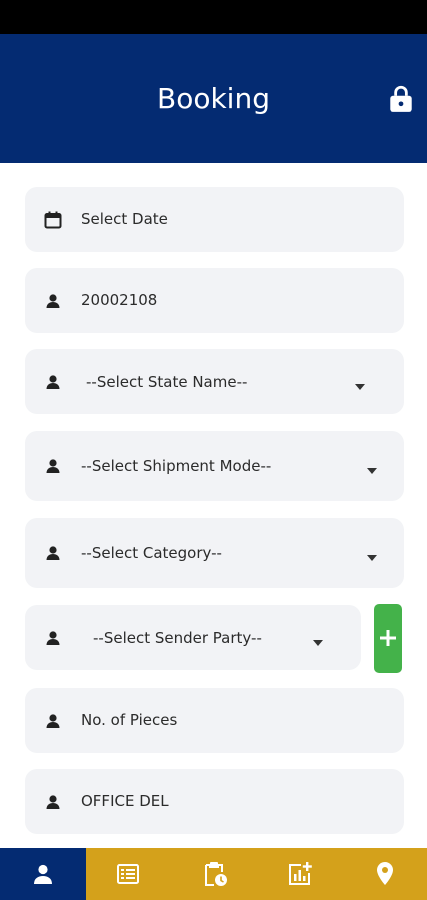 The image size is (427, 900). Describe the element at coordinates (124, 219) in the screenshot. I see `date-placeholder: Select Date` at that location.